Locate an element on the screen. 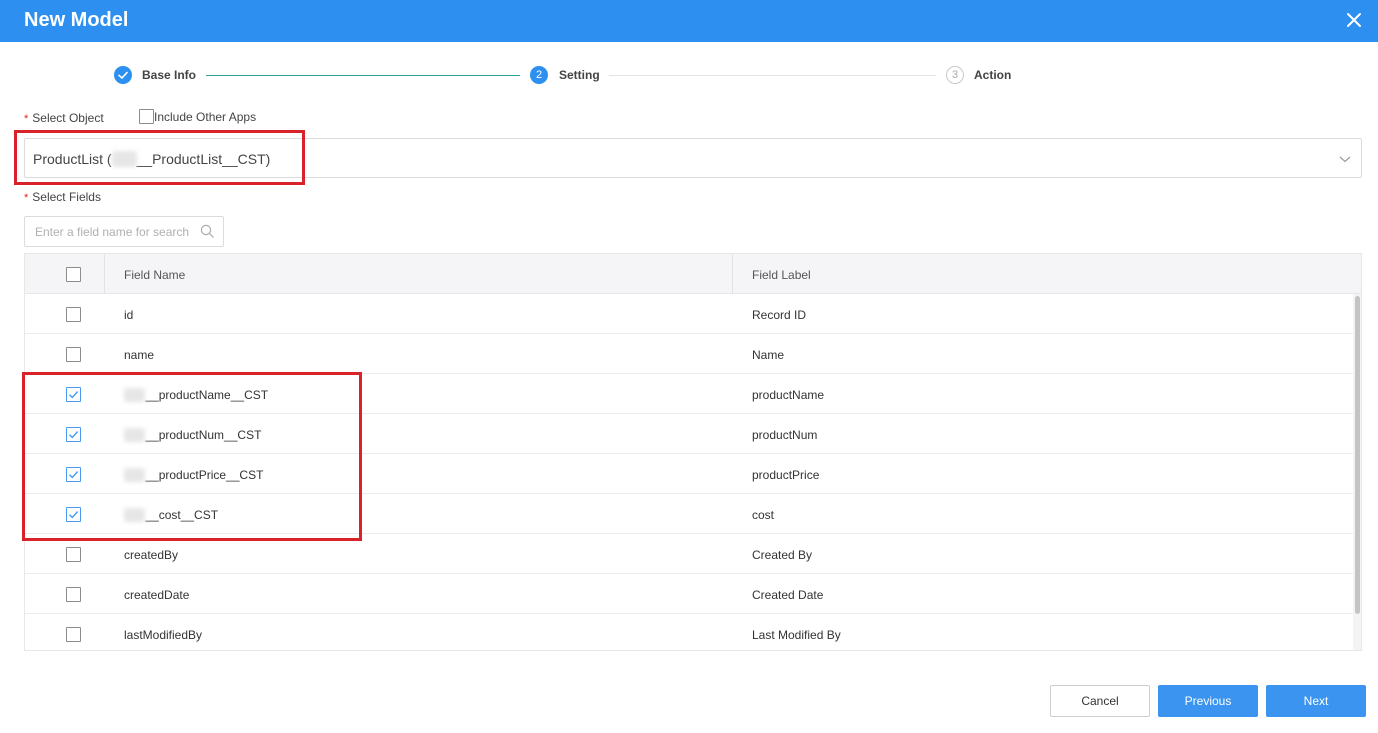 The width and height of the screenshot is (1378, 733). field-name-cell: id is located at coordinates (128, 315).